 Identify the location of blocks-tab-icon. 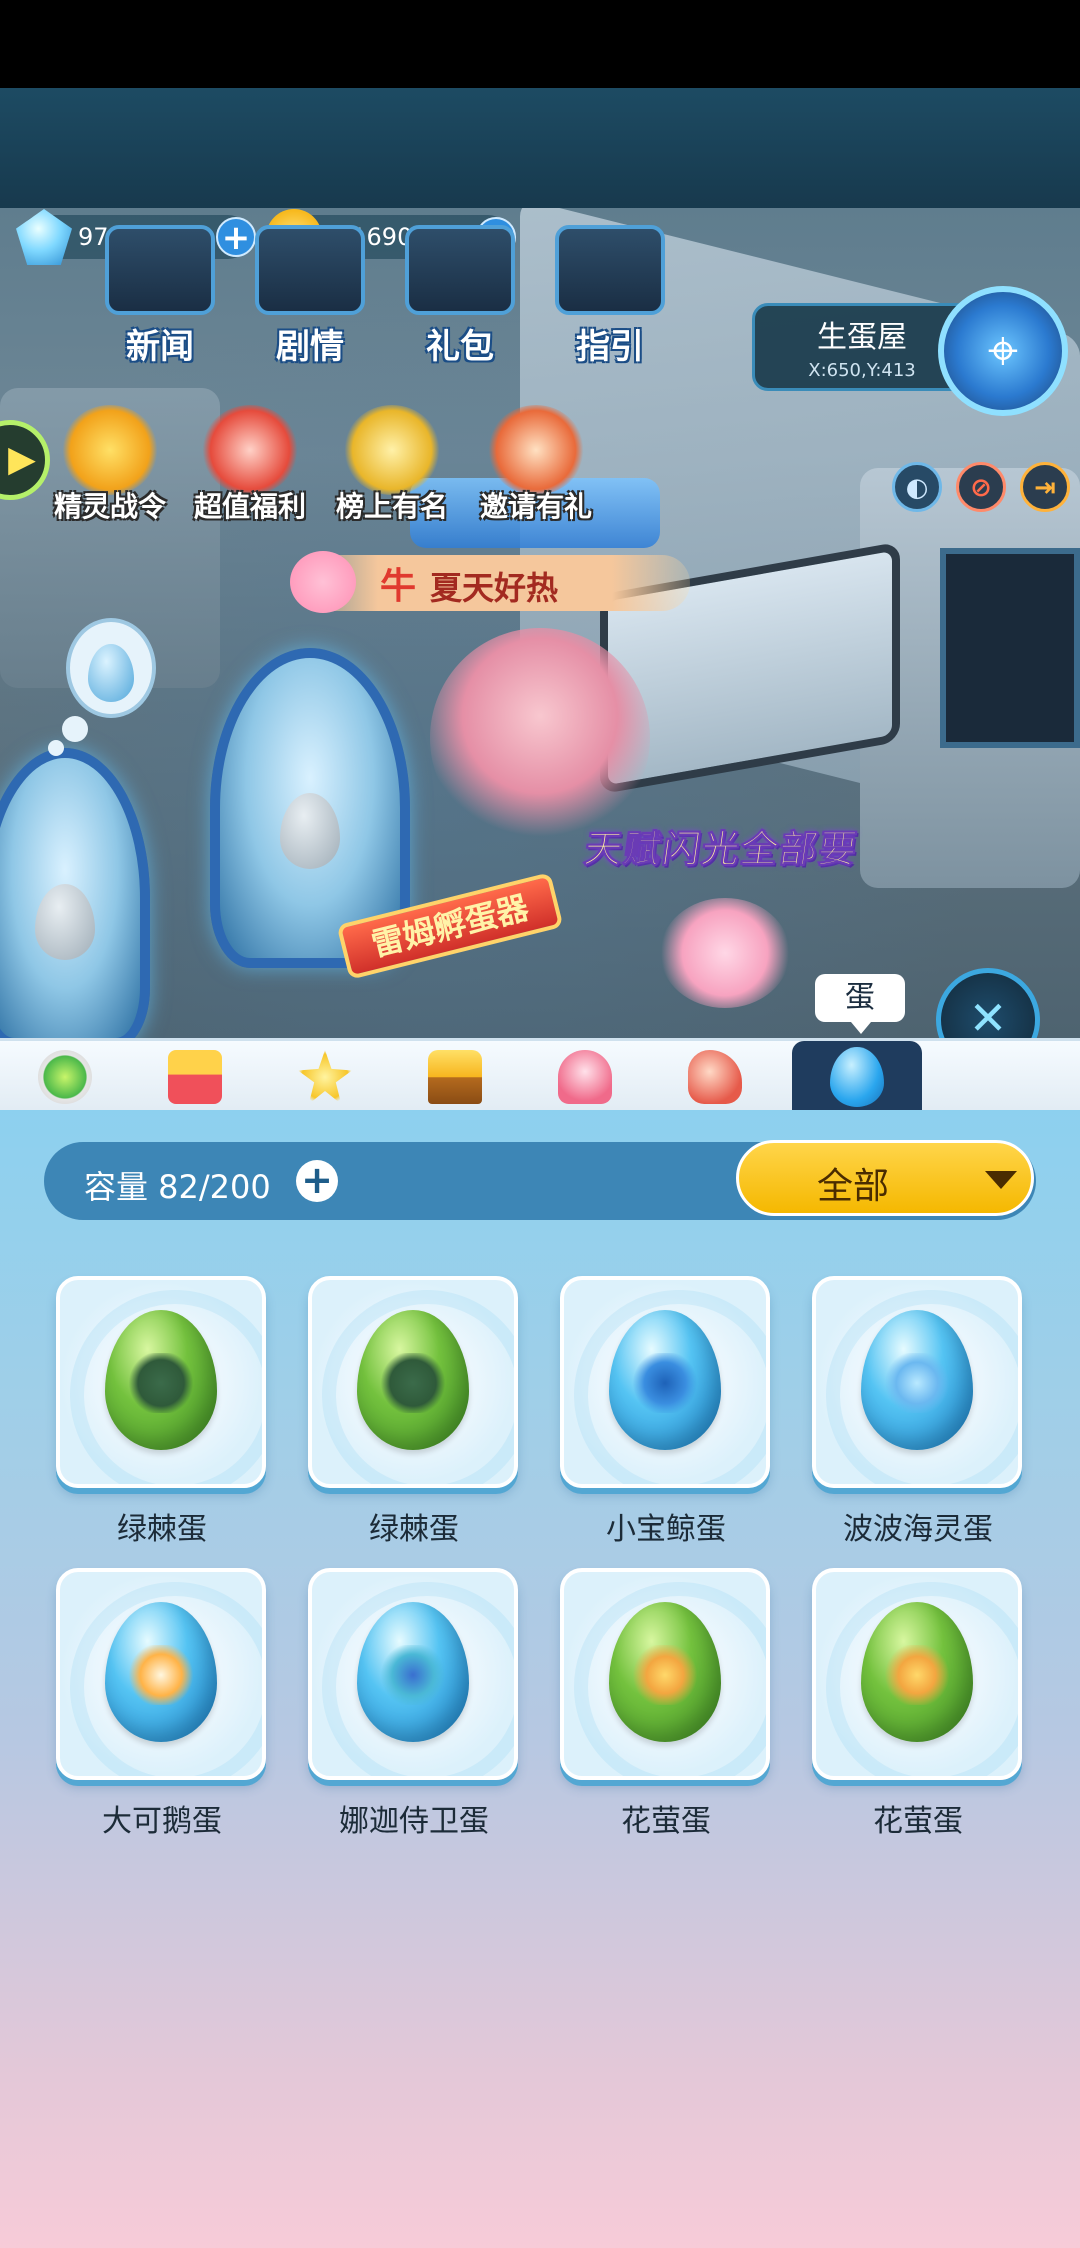
(195, 1077).